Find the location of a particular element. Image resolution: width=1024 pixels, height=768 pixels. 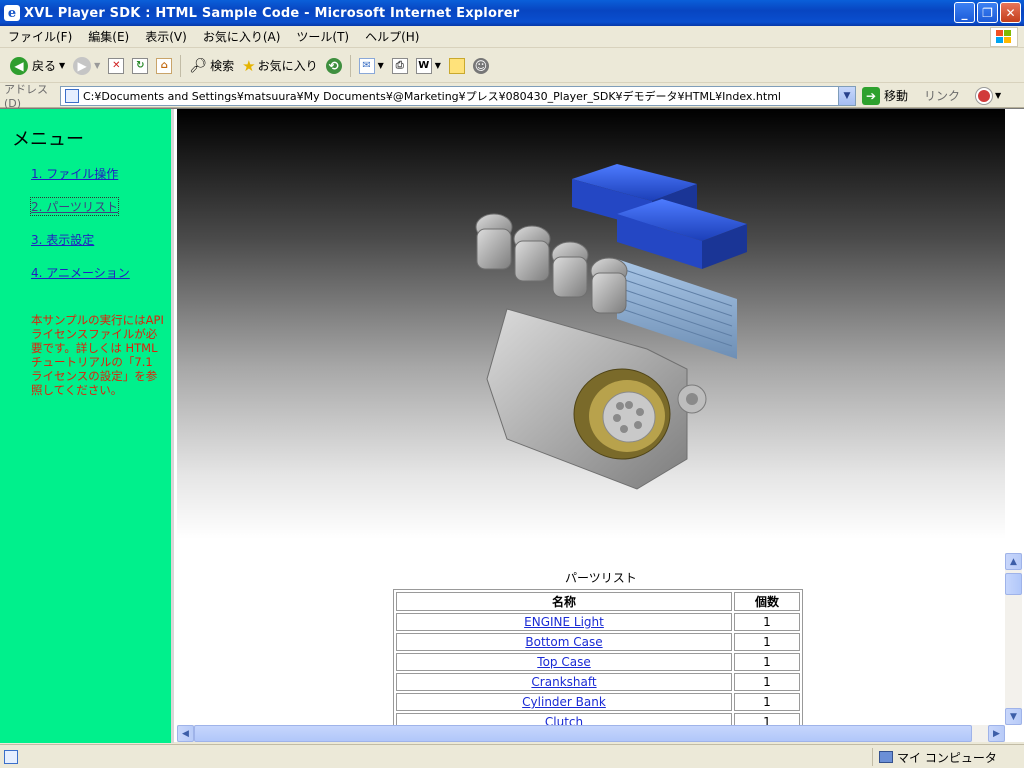

links-button: リンク is located at coordinates (942, 95).